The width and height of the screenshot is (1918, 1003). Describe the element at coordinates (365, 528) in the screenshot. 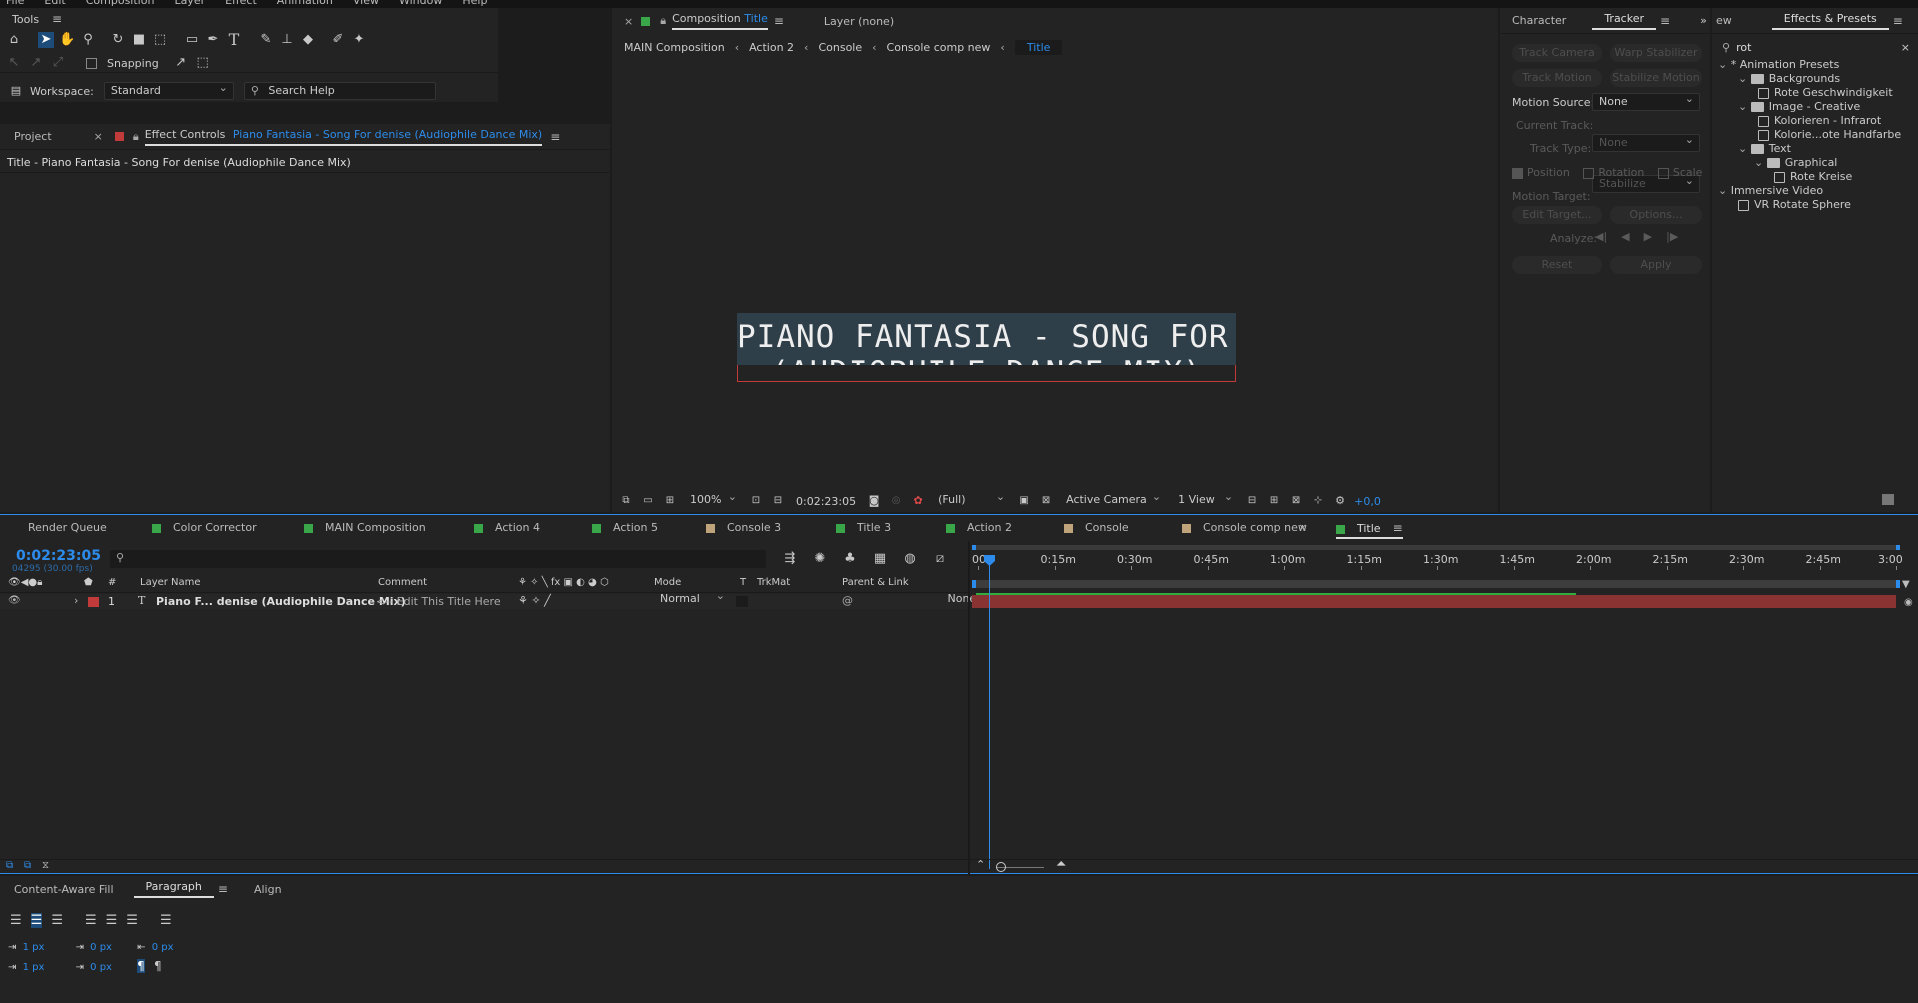

I see `timeline-tab: MAIN Composition` at that location.